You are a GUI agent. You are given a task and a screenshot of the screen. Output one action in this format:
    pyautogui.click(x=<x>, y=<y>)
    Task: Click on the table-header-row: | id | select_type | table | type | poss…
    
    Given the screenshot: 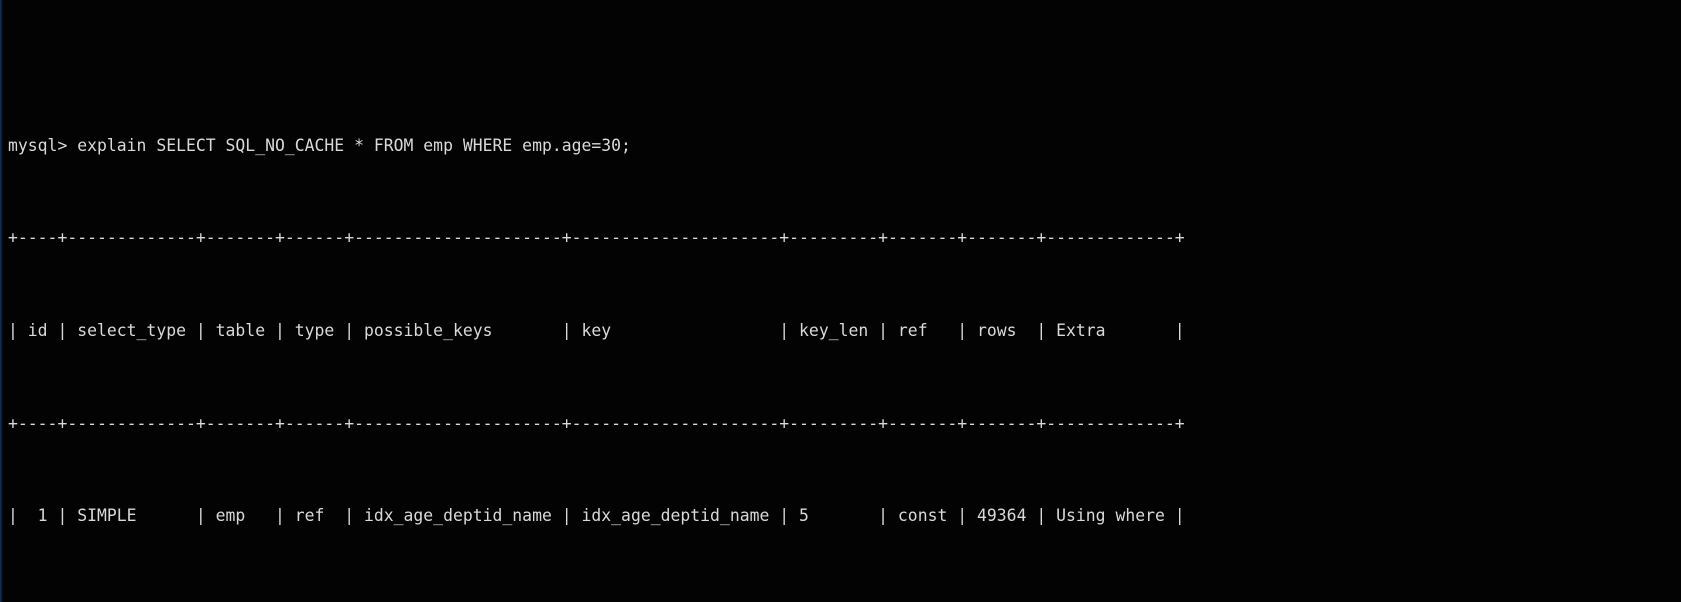 What is the action you would take?
    pyautogui.click(x=596, y=331)
    